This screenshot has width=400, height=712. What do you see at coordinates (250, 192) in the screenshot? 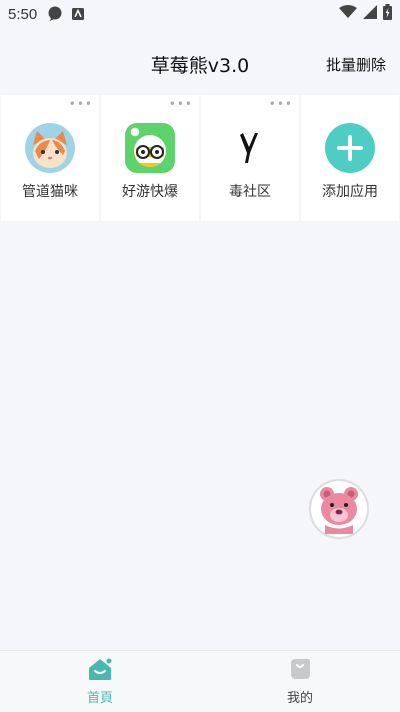
I see `app-label: 毒社区` at bounding box center [250, 192].